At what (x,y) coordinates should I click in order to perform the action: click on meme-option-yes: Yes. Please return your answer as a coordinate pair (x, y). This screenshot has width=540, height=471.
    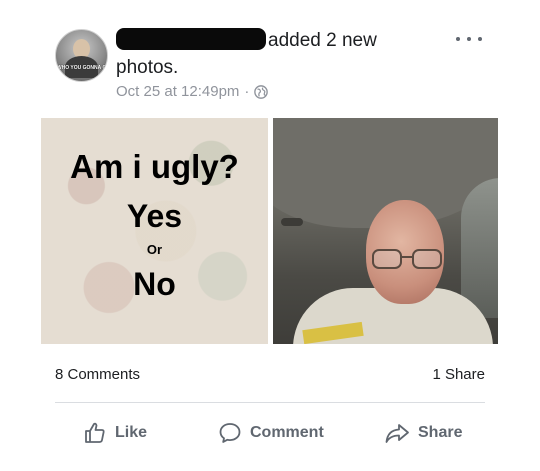
    Looking at the image, I should click on (154, 216).